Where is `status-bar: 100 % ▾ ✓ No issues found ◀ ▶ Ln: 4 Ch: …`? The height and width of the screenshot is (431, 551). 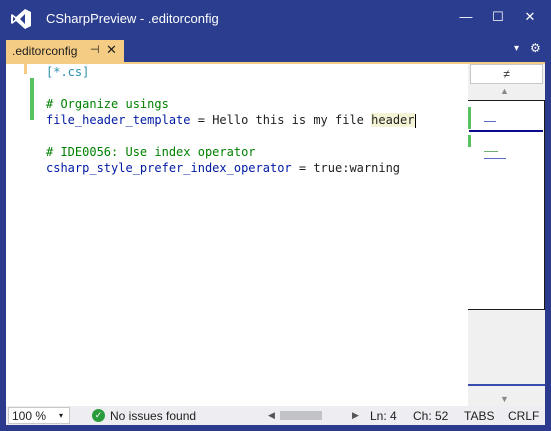 status-bar: 100 % ▾ ✓ No issues found ◀ ▶ Ln: 4 Ch: … is located at coordinates (275, 415).